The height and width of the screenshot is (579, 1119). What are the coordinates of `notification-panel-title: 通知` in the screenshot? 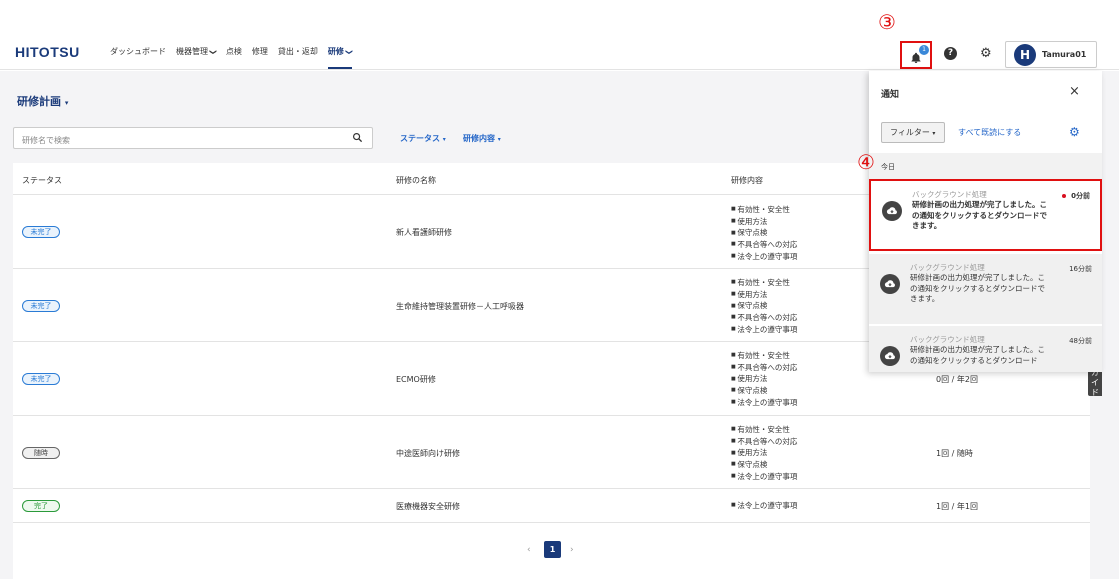 It's located at (890, 95).